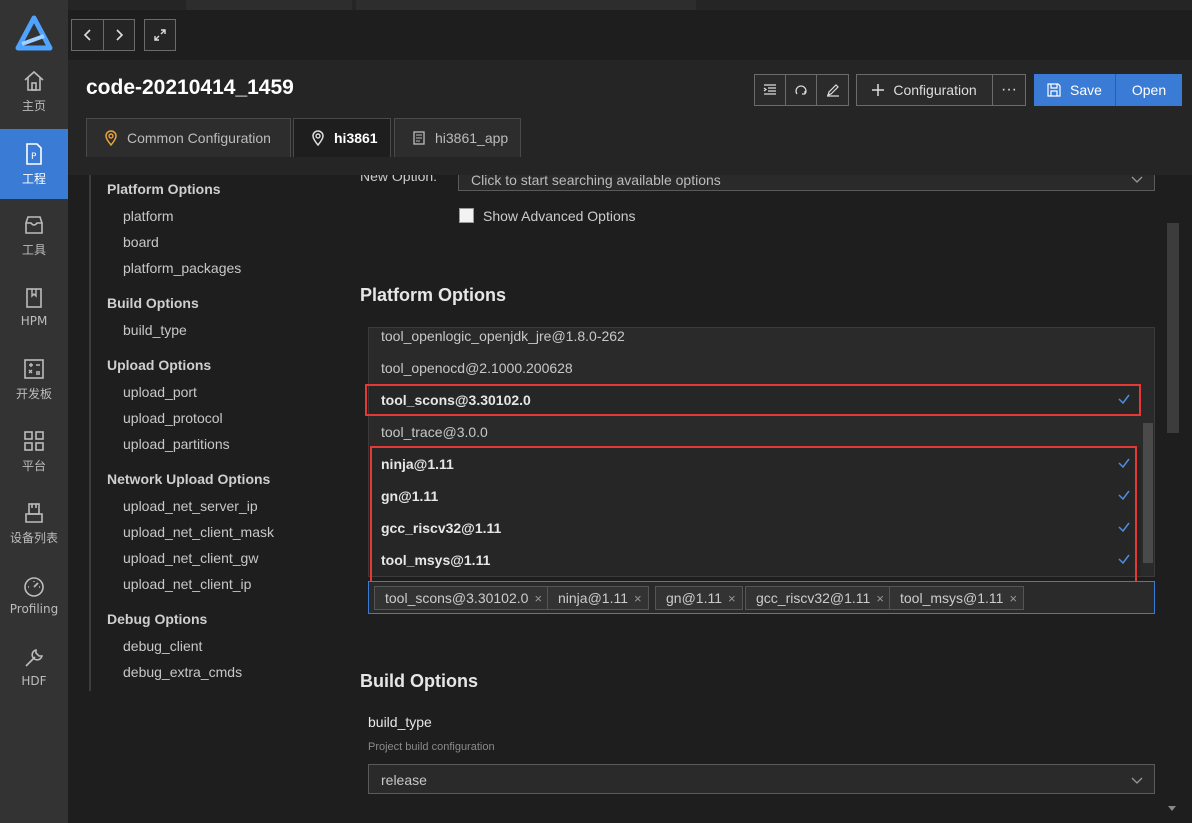 The image size is (1192, 823). What do you see at coordinates (399, 179) in the screenshot?
I see `new-option-label: New Option:` at bounding box center [399, 179].